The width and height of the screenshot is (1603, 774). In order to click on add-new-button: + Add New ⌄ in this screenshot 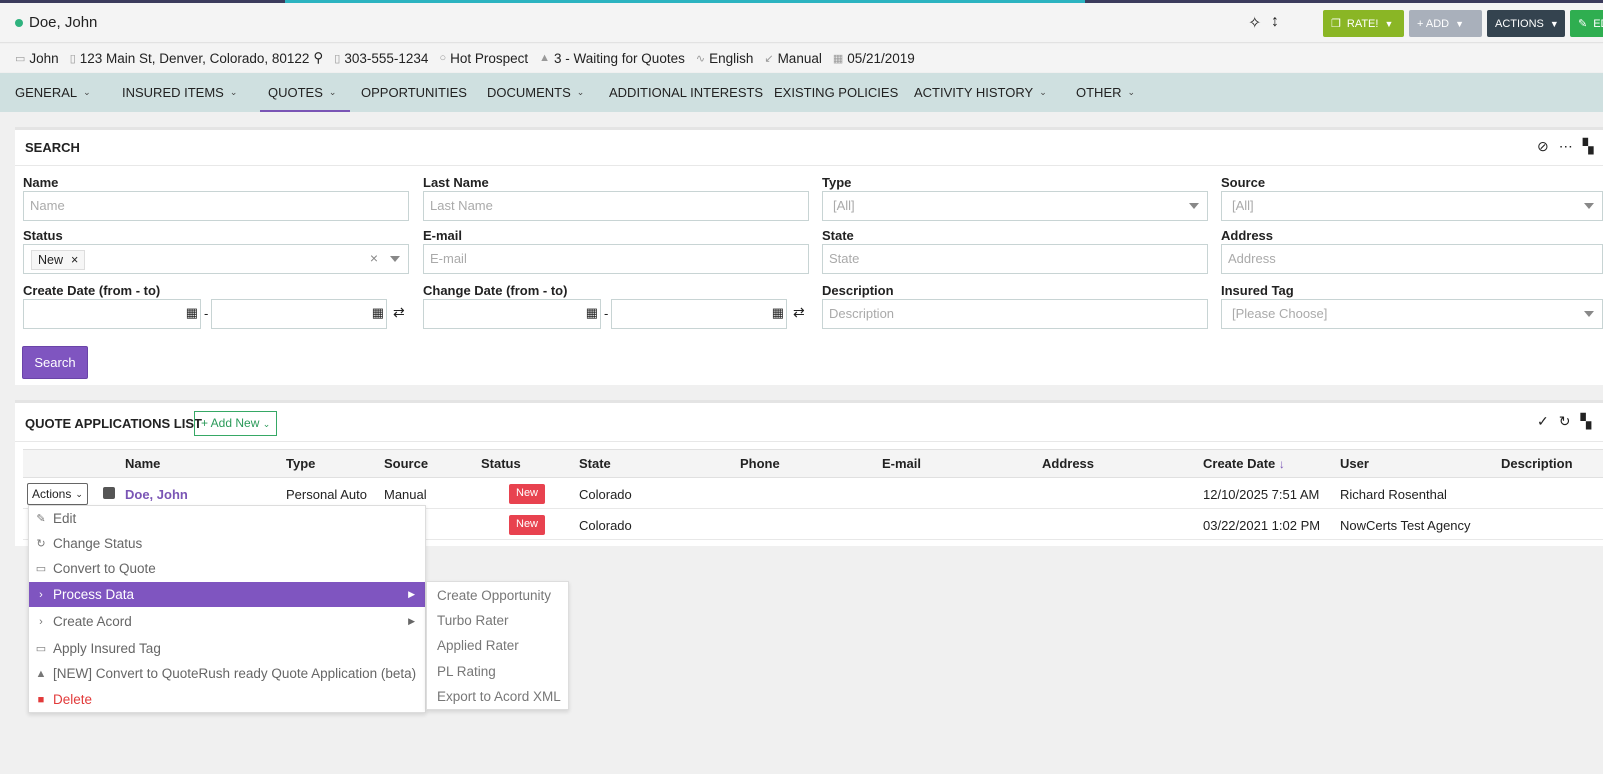, I will do `click(236, 423)`.